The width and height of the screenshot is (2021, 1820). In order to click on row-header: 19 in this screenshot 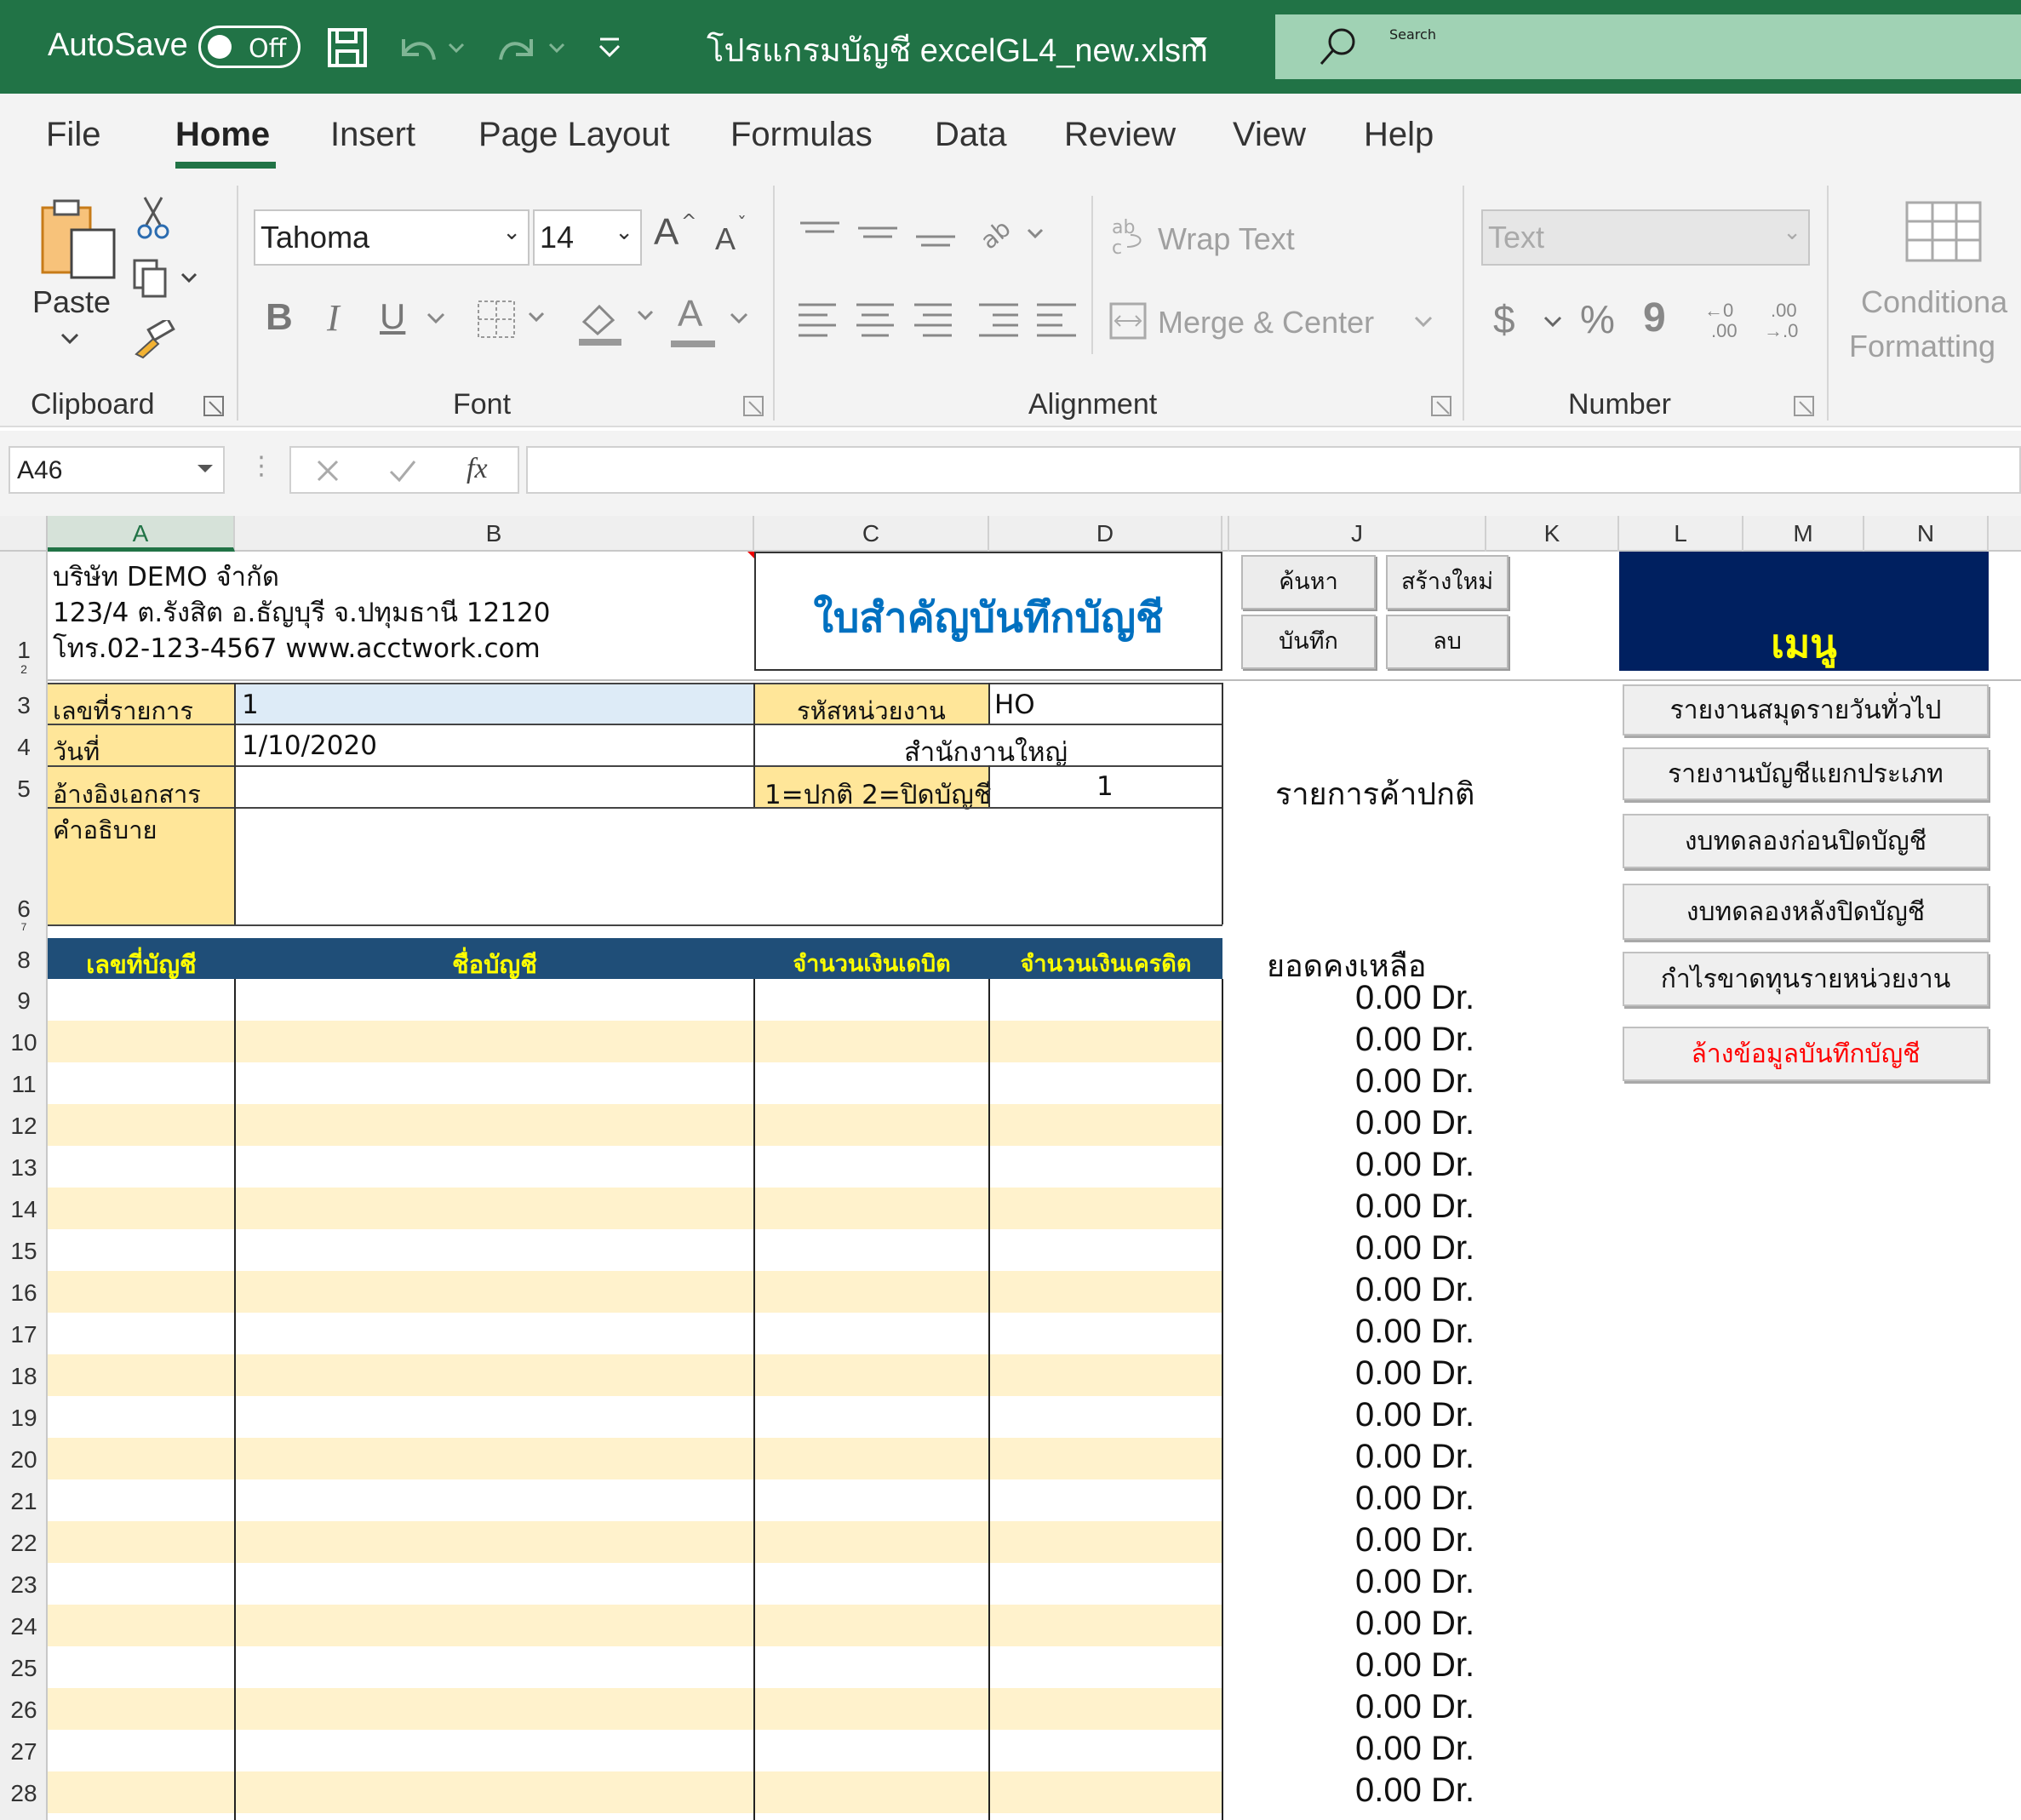, I will do `click(24, 1419)`.